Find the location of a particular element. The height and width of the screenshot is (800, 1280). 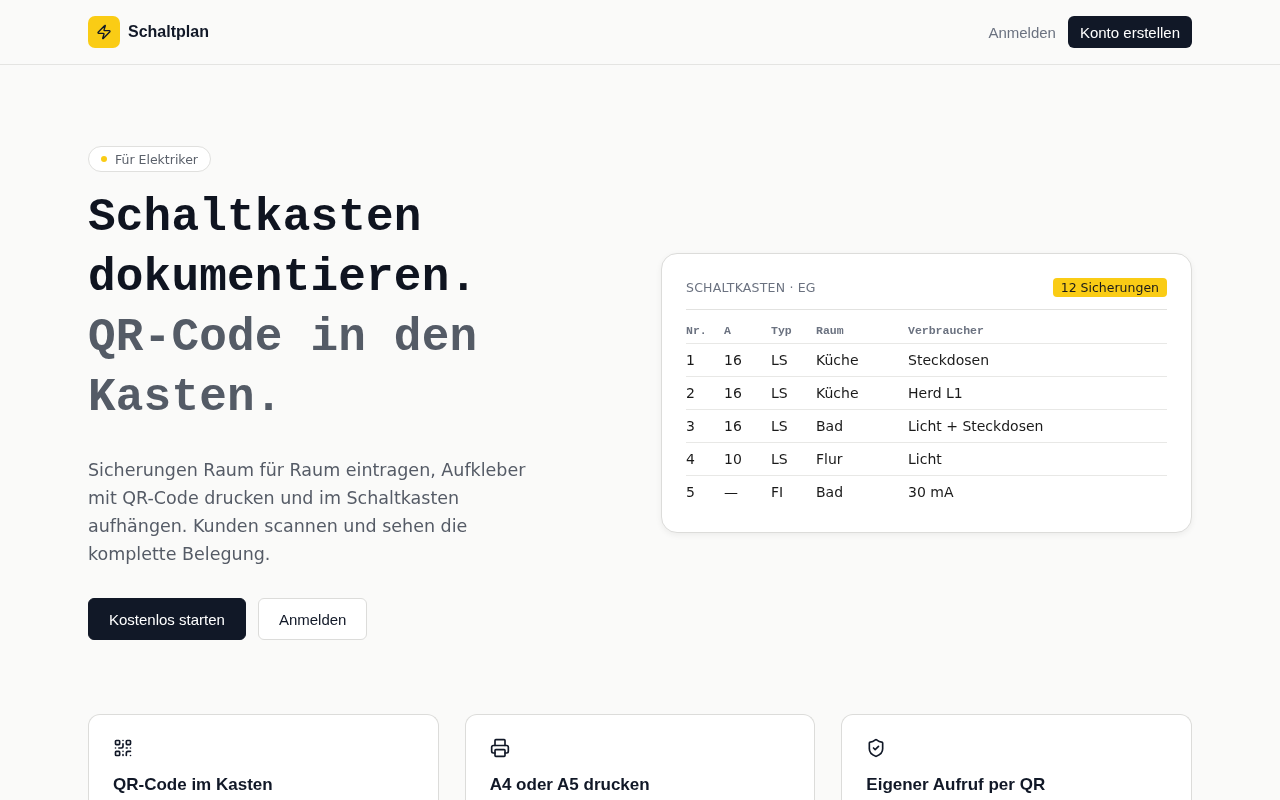

table-cell: Flur is located at coordinates (862, 459).